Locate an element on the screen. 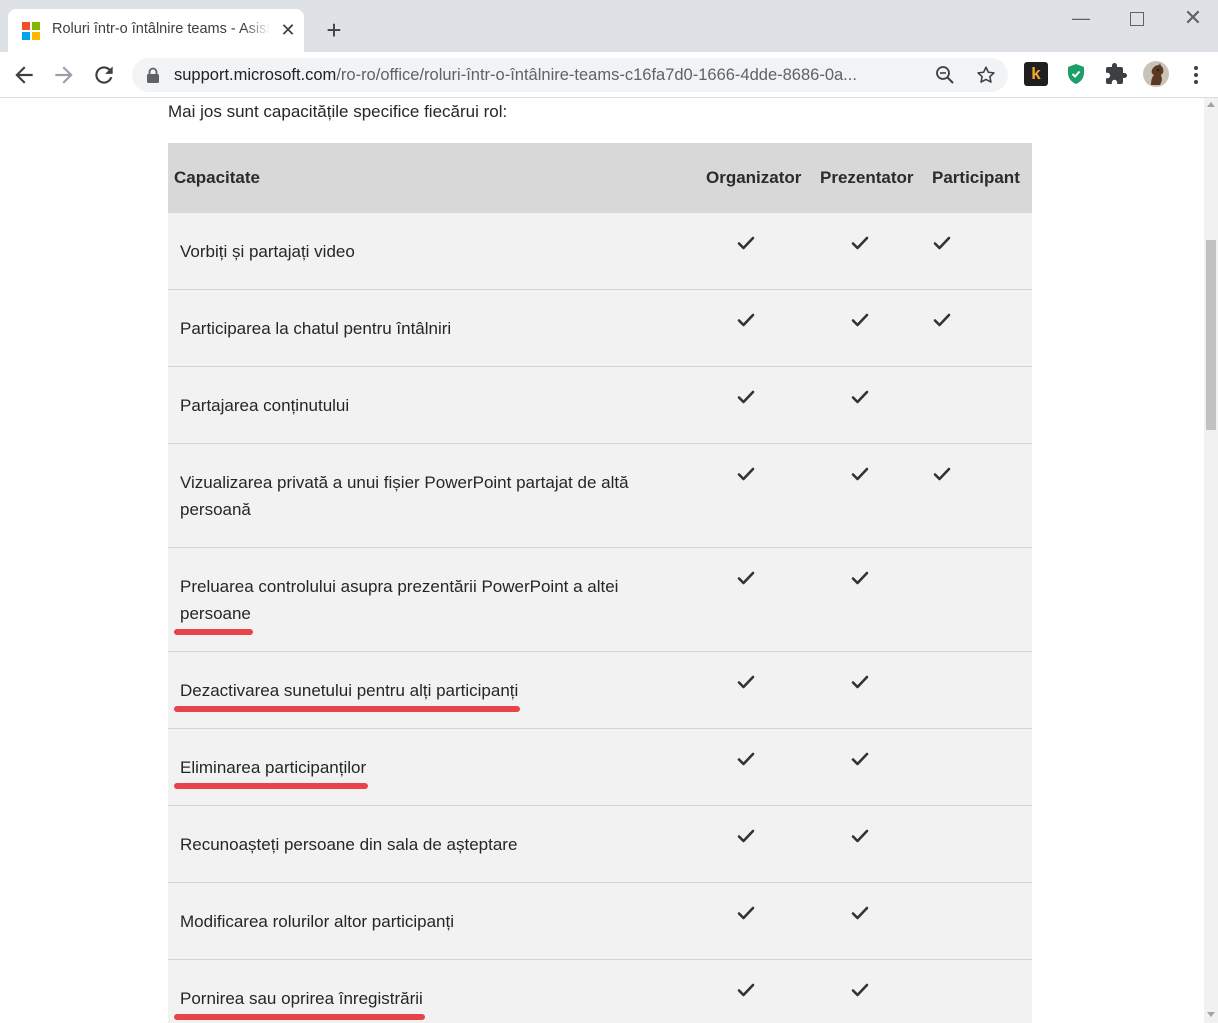 The image size is (1218, 1023). bookmark-star-icon is located at coordinates (986, 75).